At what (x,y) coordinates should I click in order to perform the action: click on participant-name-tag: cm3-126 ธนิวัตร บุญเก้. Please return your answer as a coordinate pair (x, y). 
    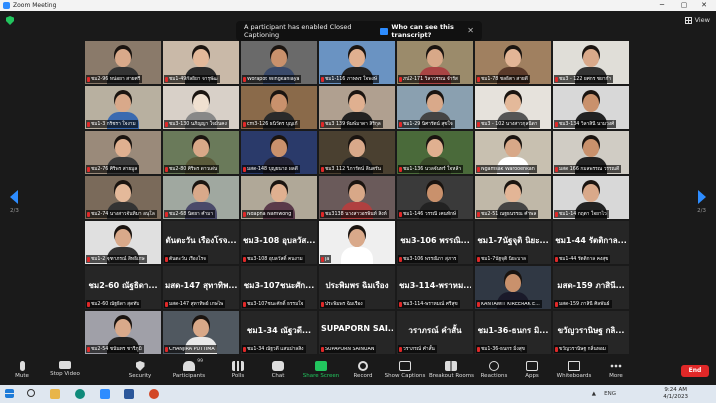
    Looking at the image, I should click on (271, 124).